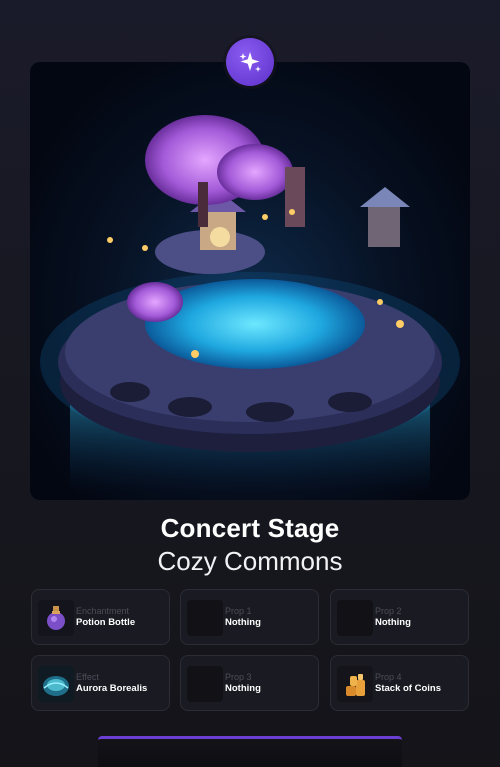  Describe the element at coordinates (56, 684) in the screenshot. I see `aurora-borealis-icon` at that location.